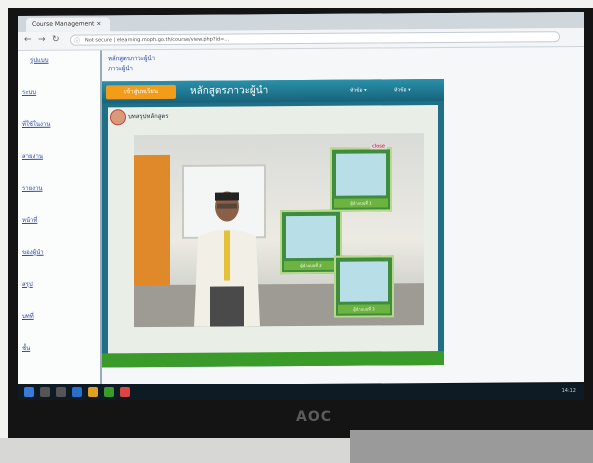 The image size is (593, 463). What do you see at coordinates (378, 146) in the screenshot?
I see `close-icon: close` at bounding box center [378, 146].